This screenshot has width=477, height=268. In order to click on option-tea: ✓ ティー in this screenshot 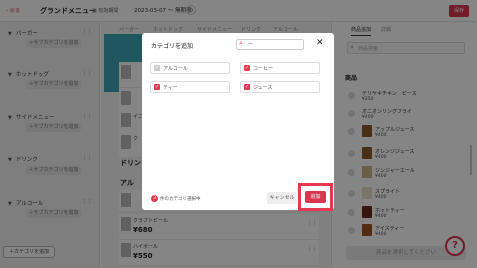, I will do `click(190, 87)`.